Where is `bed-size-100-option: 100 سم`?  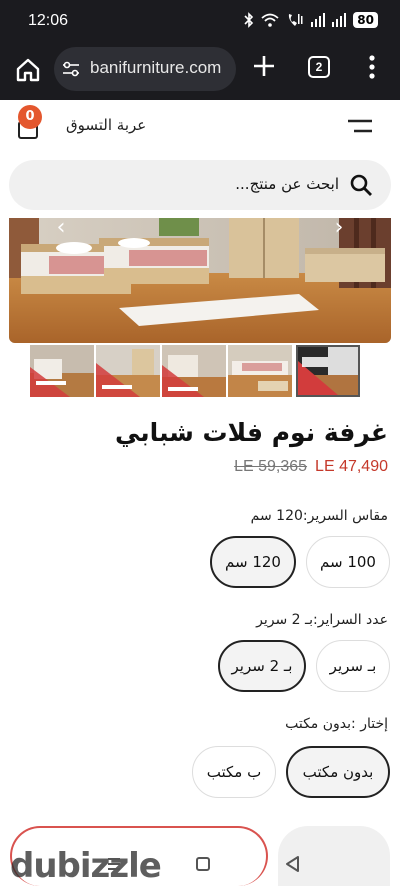
bed-size-100-option: 100 سم is located at coordinates (348, 562).